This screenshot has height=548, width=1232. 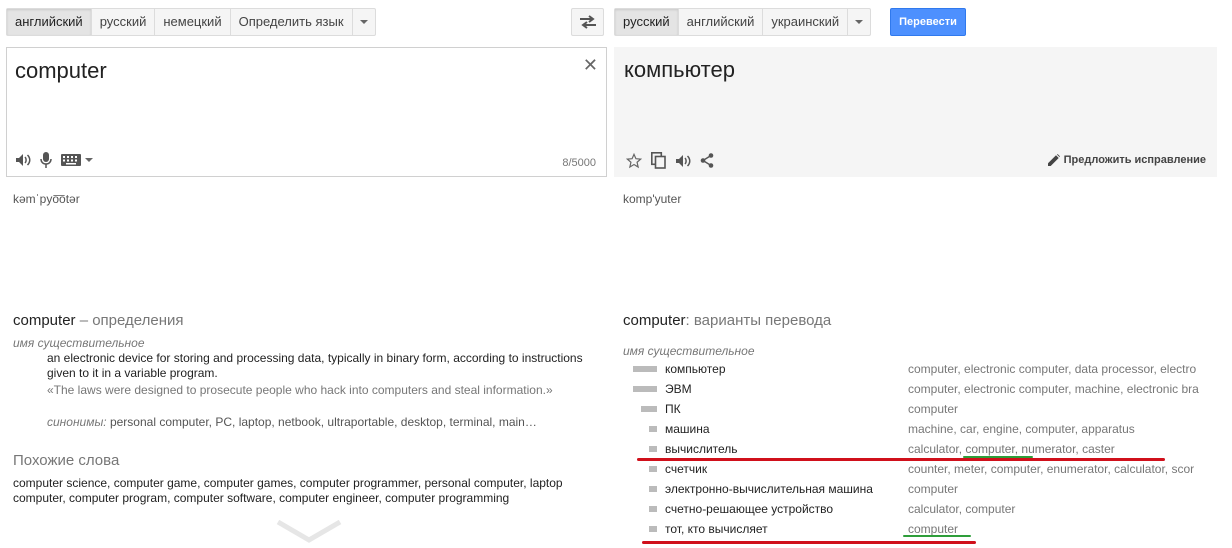 I want to click on definitions-heading: computer – определения, so click(x=98, y=320).